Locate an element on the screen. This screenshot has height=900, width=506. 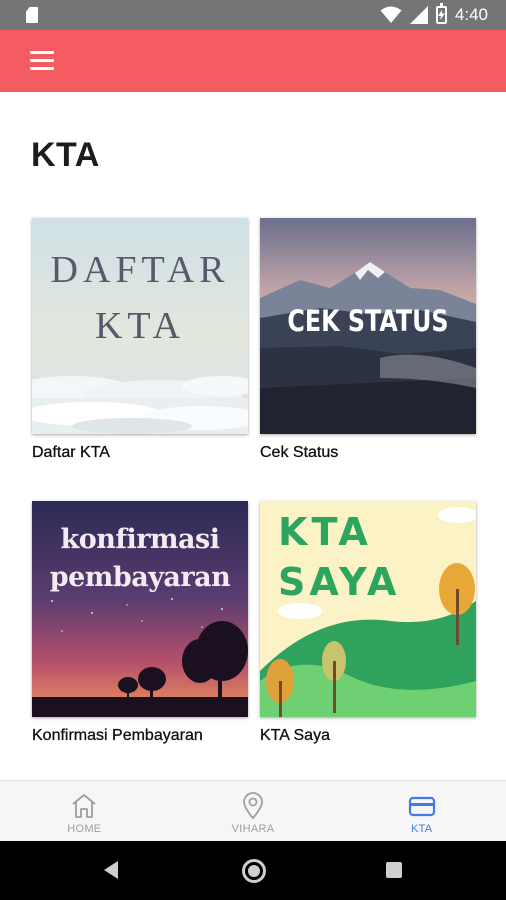
battery-charging-icon is located at coordinates (441, 13).